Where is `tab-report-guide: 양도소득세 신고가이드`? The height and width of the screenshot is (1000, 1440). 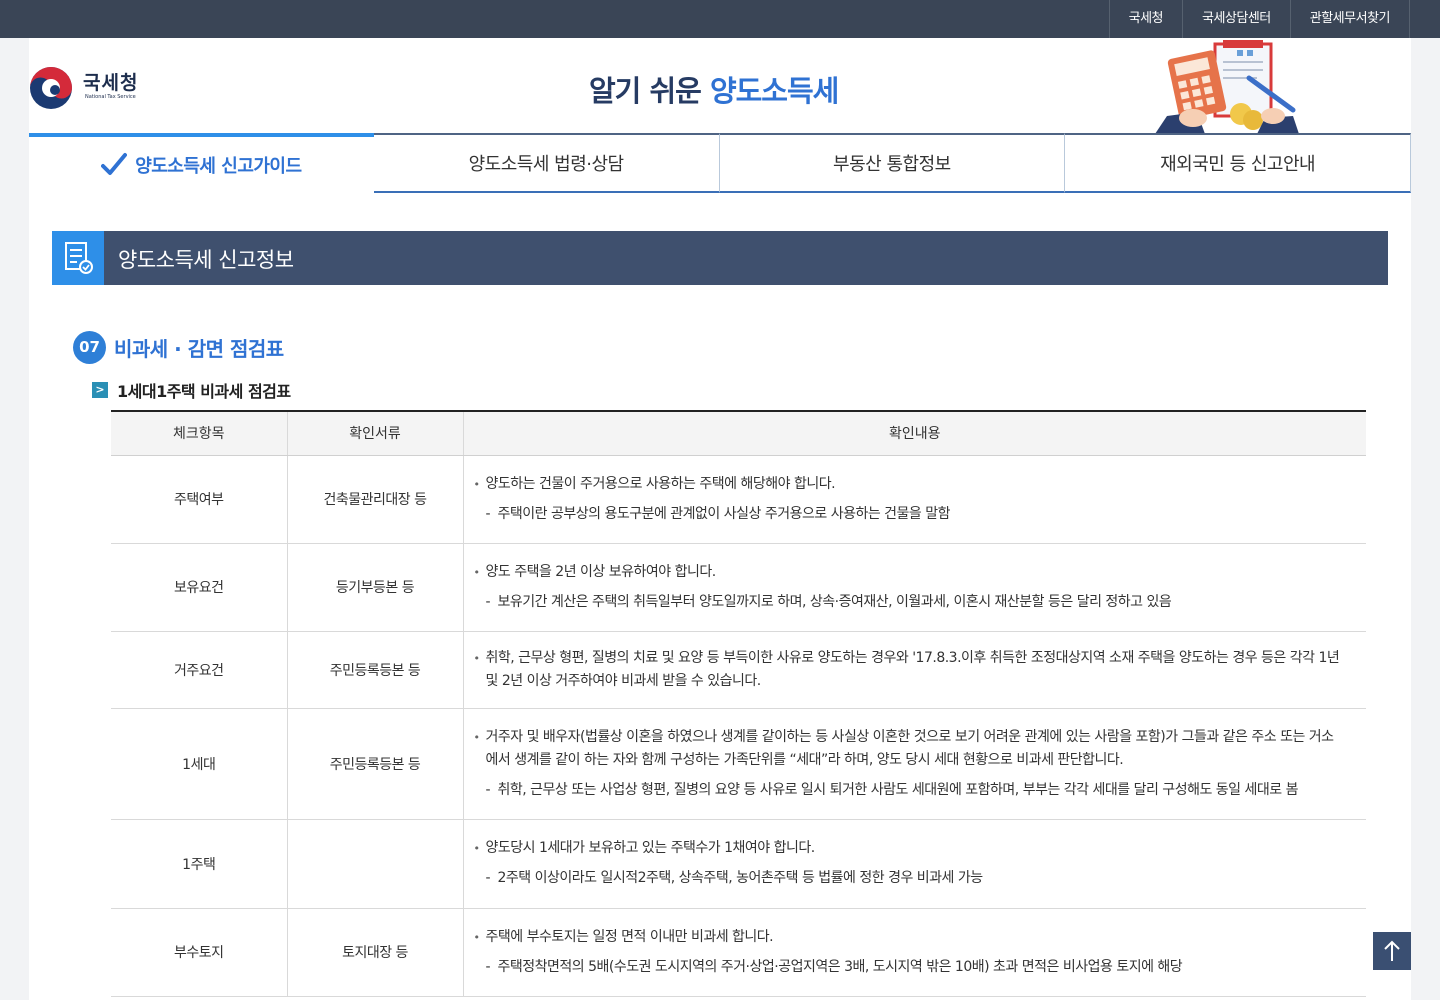 tab-report-guide: 양도소득세 신고가이드 is located at coordinates (201, 163).